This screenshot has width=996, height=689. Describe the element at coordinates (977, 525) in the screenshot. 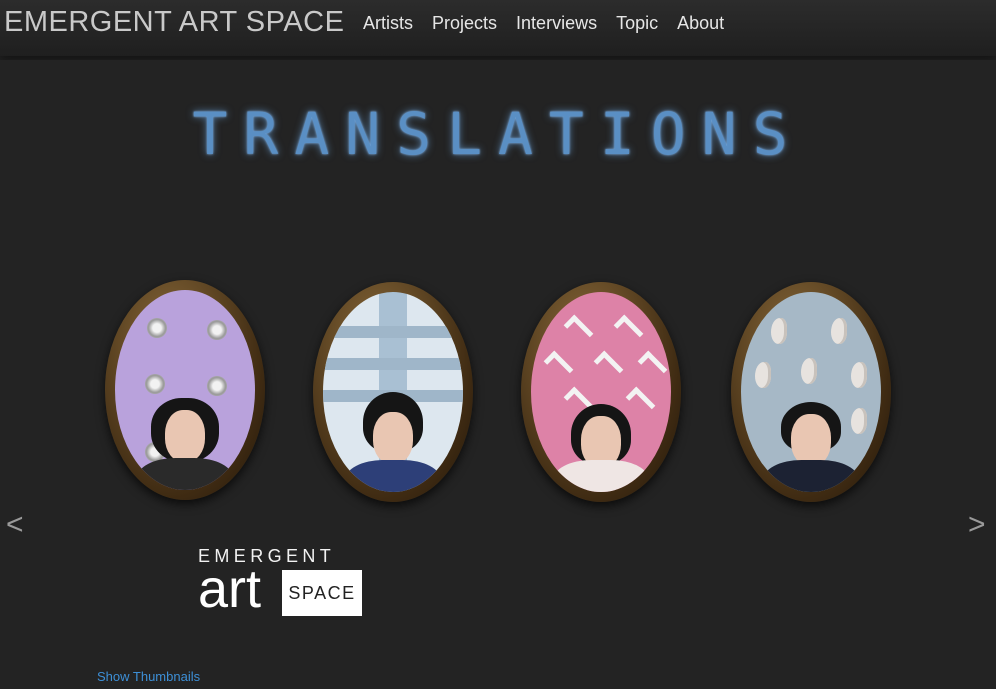

I see `next-slide-arrow-icon: >` at that location.